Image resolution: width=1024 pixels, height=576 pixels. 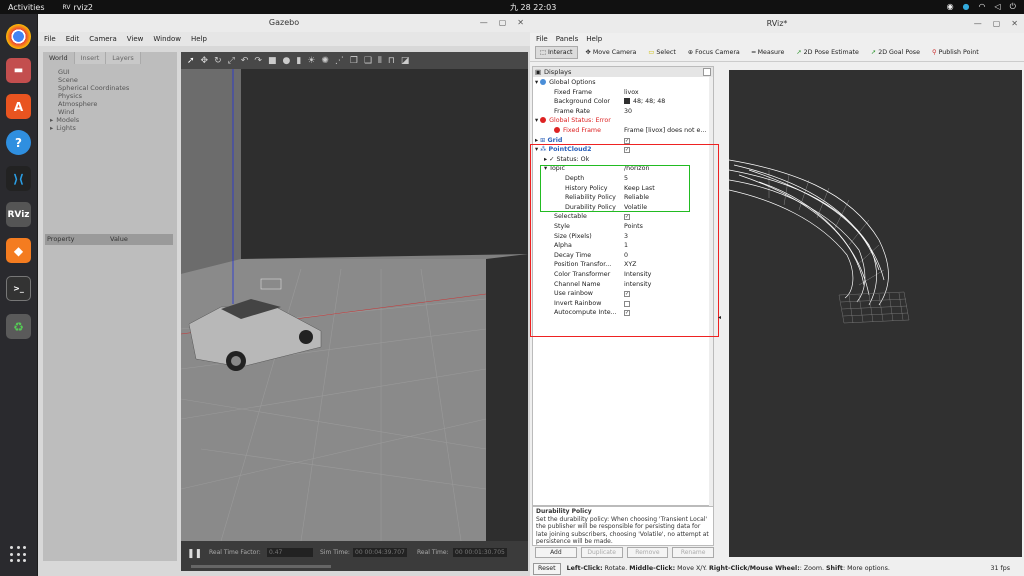 I want to click on rotate-icon: ↻, so click(x=218, y=61).